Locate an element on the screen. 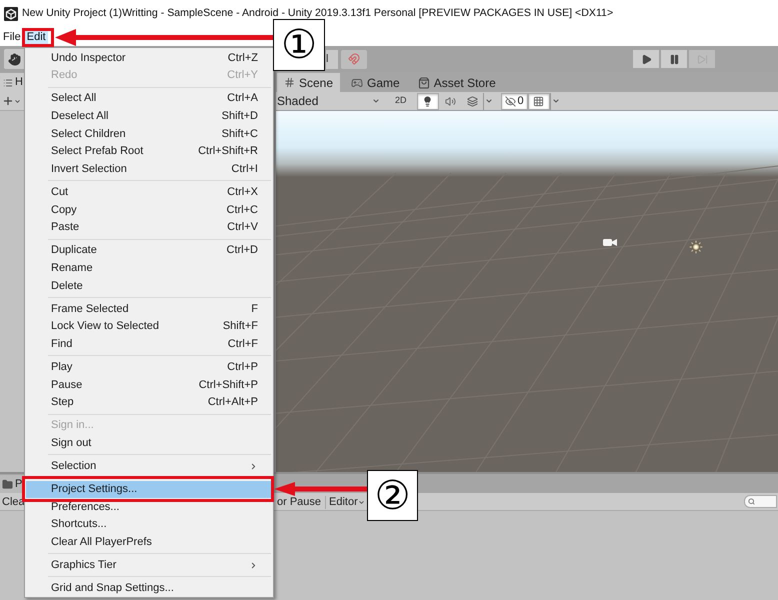 This screenshot has width=778, height=600. magnet-icon is located at coordinates (354, 59).